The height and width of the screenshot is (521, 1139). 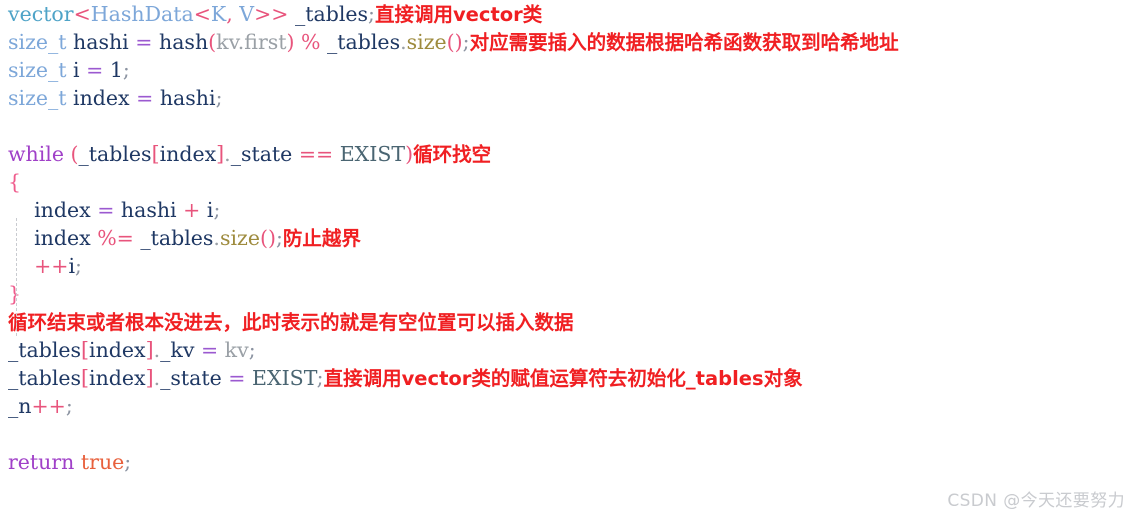 What do you see at coordinates (218, 14) in the screenshot?
I see `code-token: K` at bounding box center [218, 14].